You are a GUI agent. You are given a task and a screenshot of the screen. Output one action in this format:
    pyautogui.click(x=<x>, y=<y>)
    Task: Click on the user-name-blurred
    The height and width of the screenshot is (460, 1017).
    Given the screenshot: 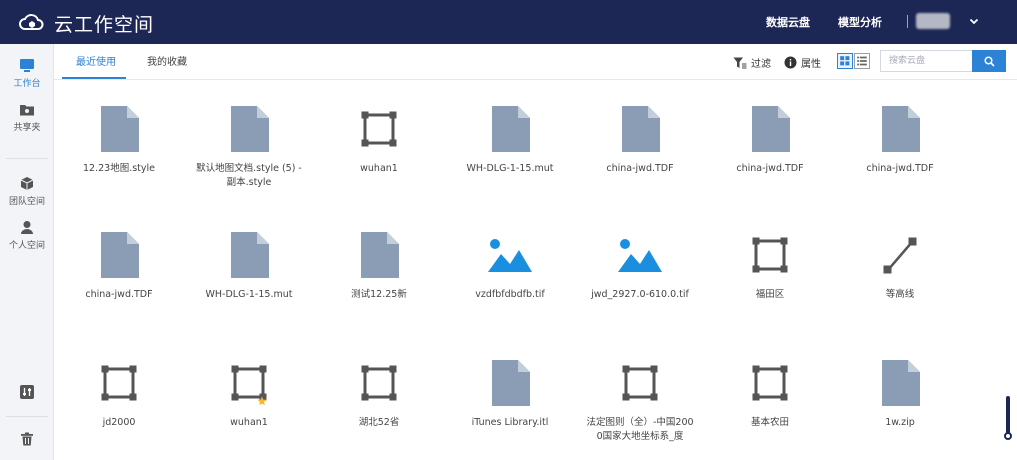 What is the action you would take?
    pyautogui.click(x=933, y=21)
    